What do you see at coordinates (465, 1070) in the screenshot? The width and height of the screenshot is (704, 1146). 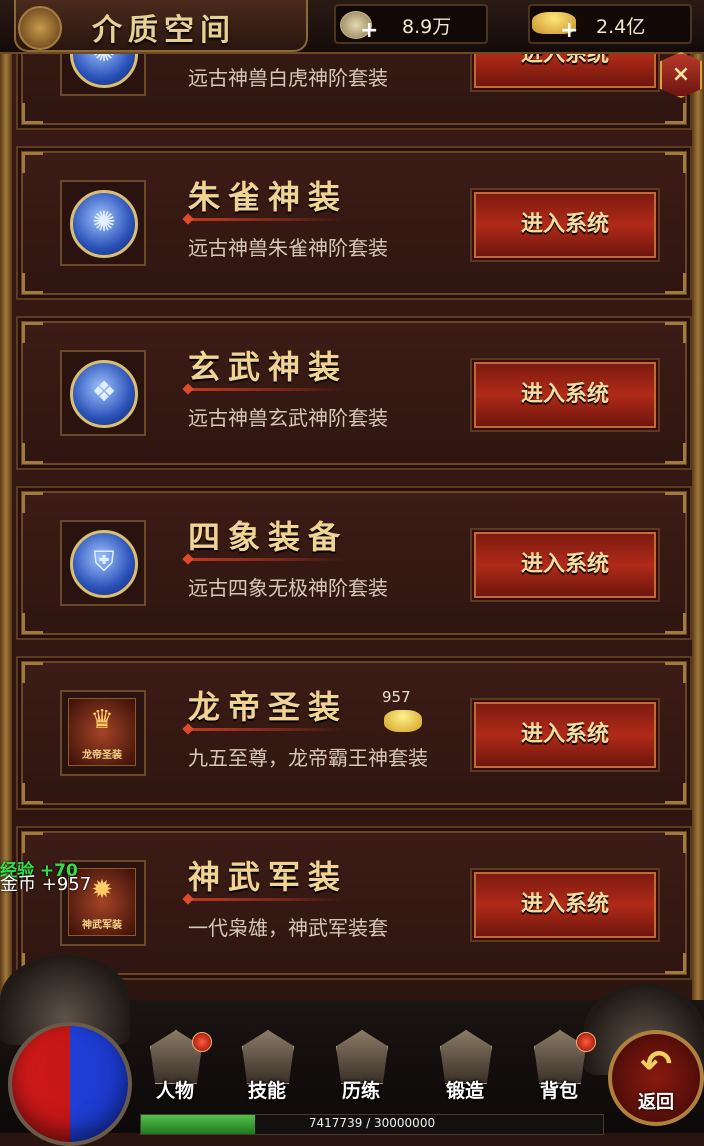 I see `nav-forge: 锻造` at bounding box center [465, 1070].